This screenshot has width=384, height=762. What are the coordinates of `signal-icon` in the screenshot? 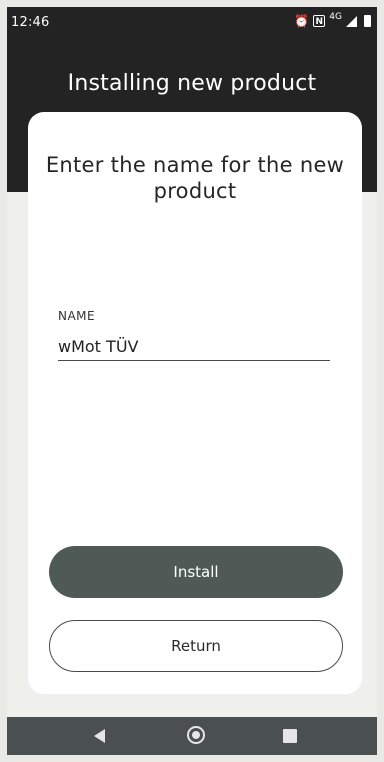 It's located at (351, 21).